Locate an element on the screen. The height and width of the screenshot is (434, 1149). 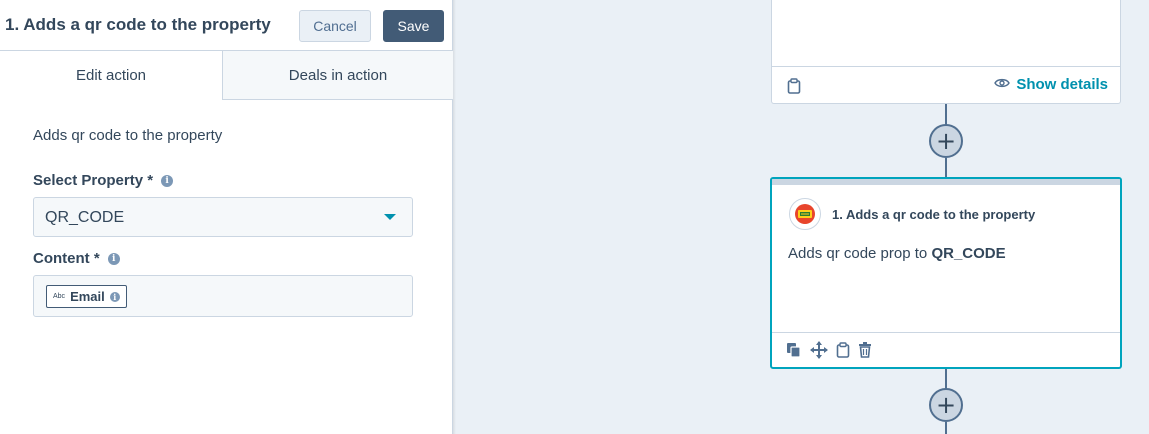
panel-title: 1. Adds a qr code to the property is located at coordinates (138, 24).